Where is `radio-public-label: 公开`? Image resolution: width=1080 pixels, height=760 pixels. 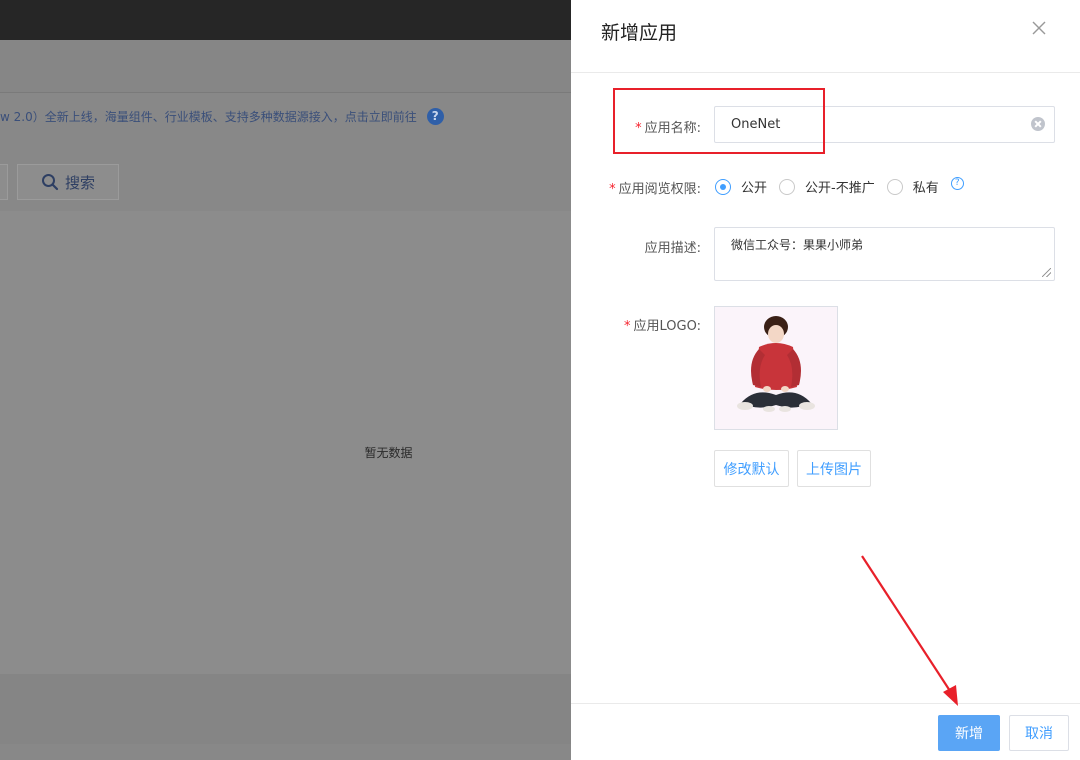
radio-public-label: 公开 is located at coordinates (754, 186).